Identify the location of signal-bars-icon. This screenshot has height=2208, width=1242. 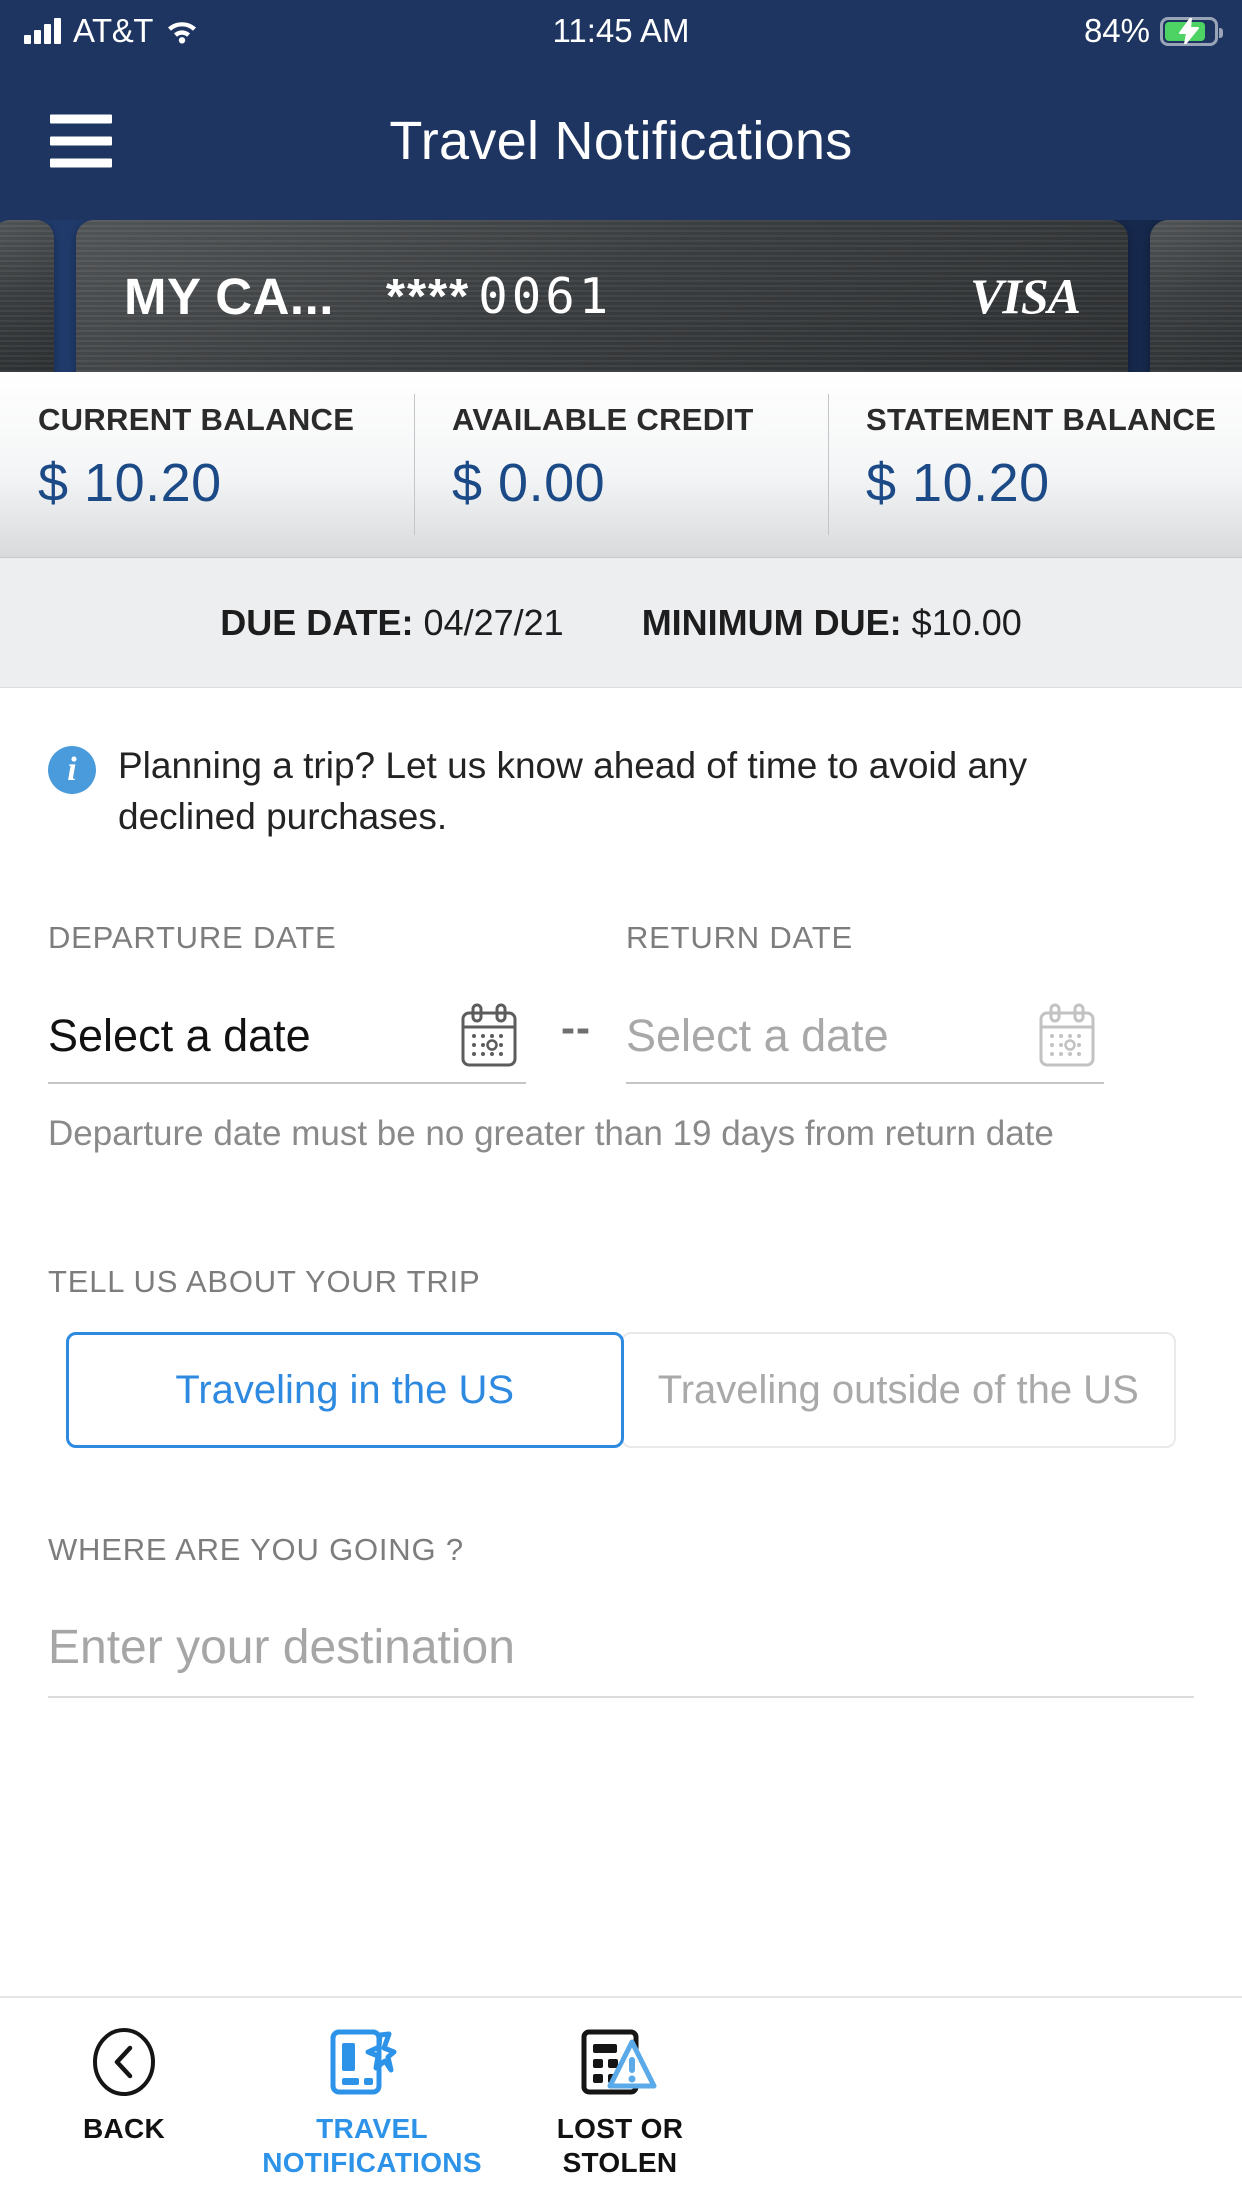
(42, 31).